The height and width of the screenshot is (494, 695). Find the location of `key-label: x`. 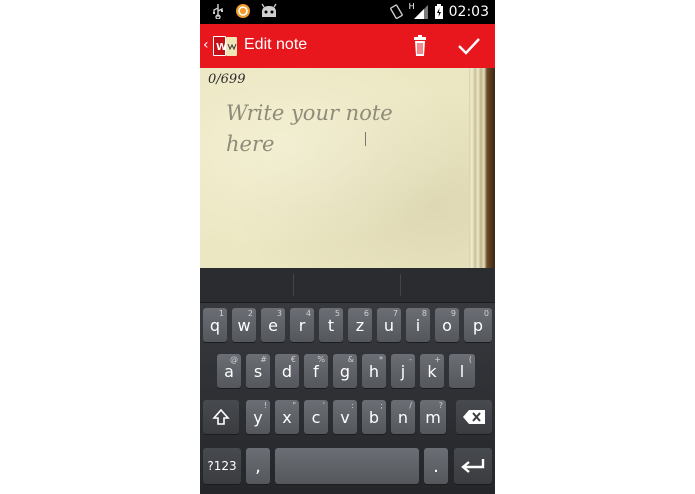

key-label: x is located at coordinates (287, 417).